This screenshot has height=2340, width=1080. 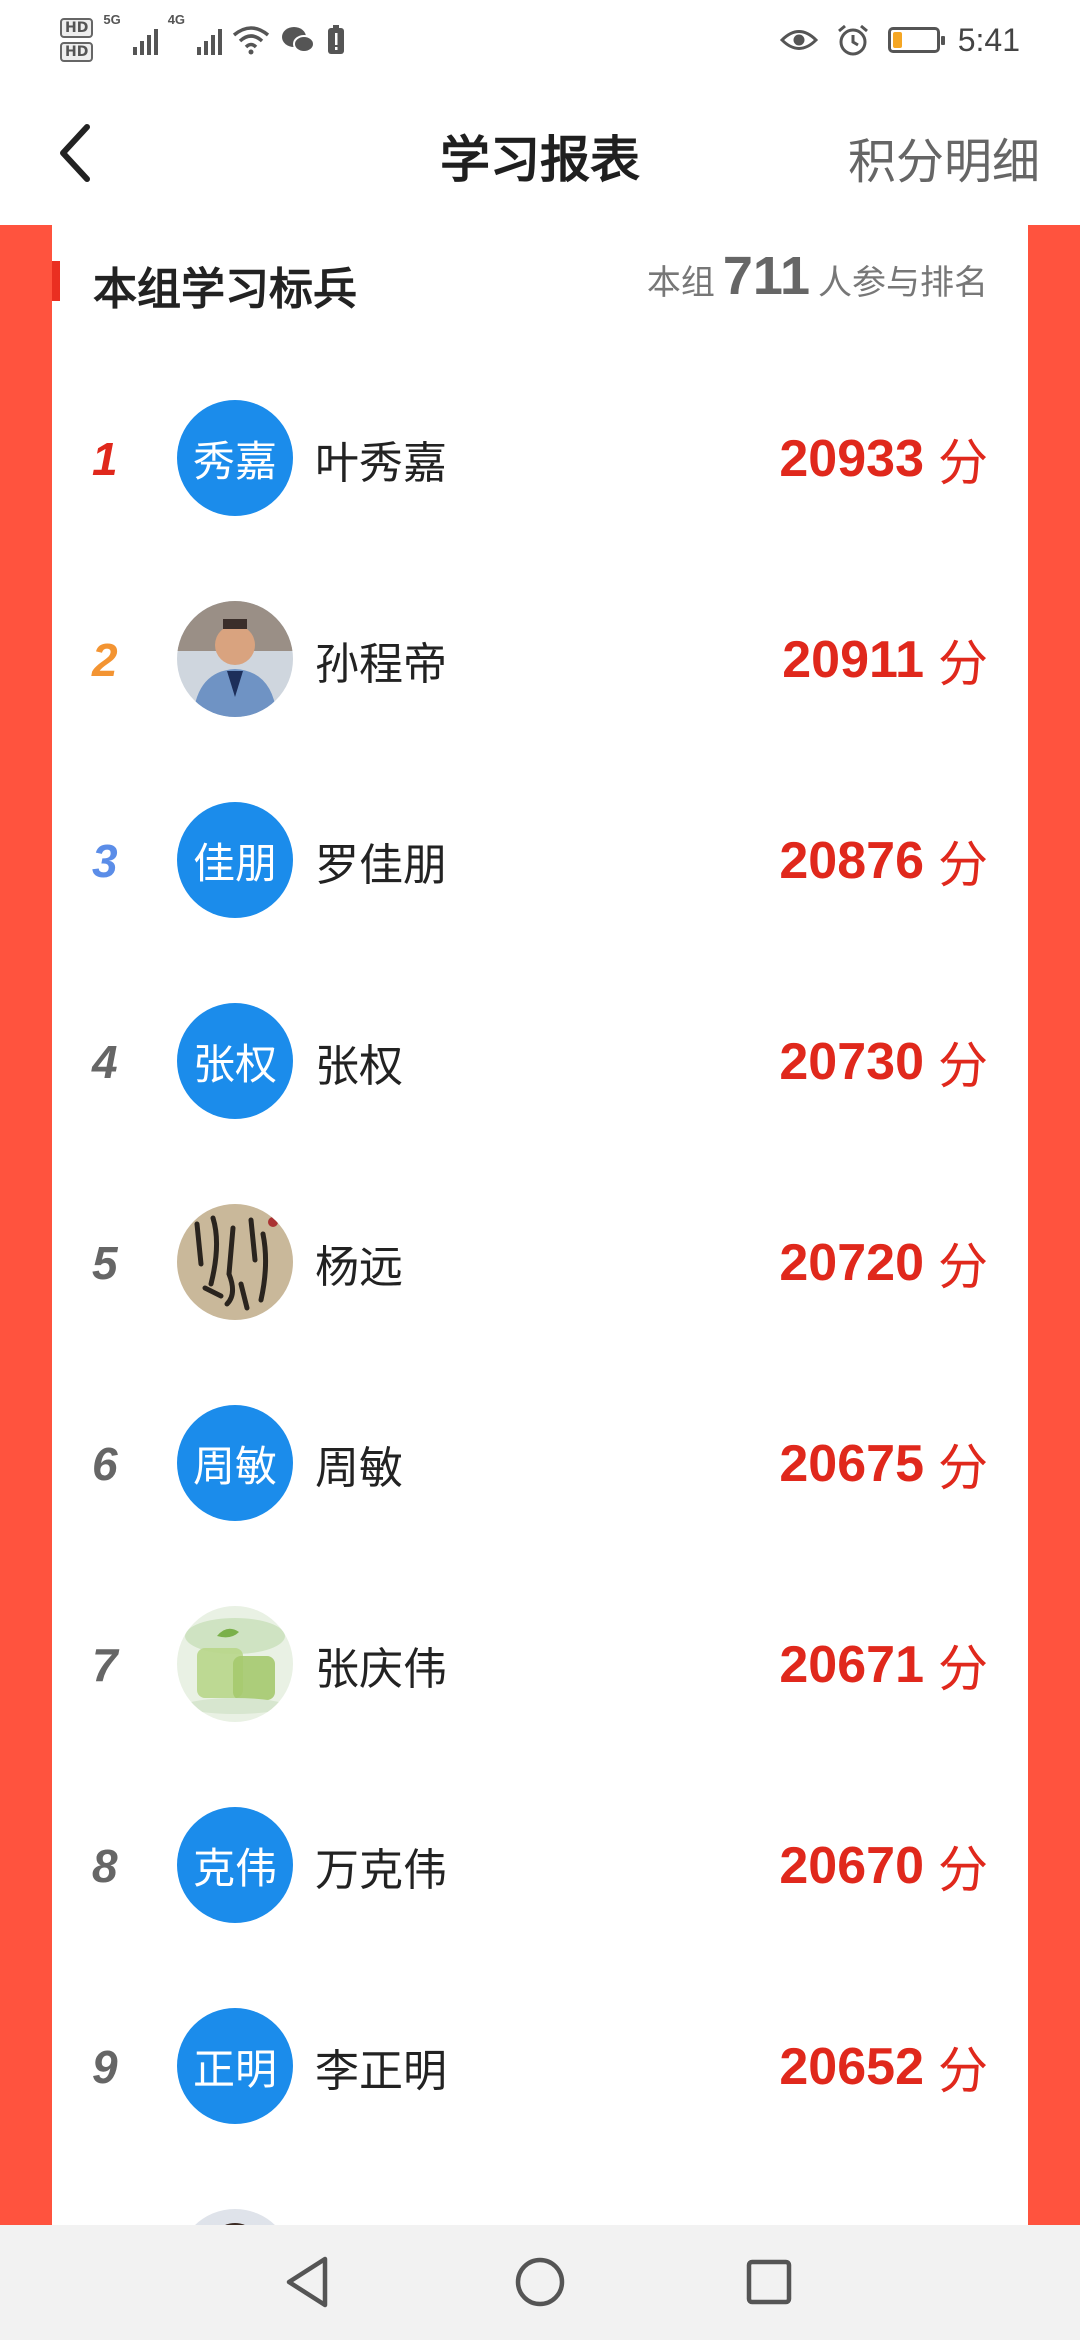 What do you see at coordinates (234, 863) in the screenshot?
I see `avatar-text: 佳朋` at bounding box center [234, 863].